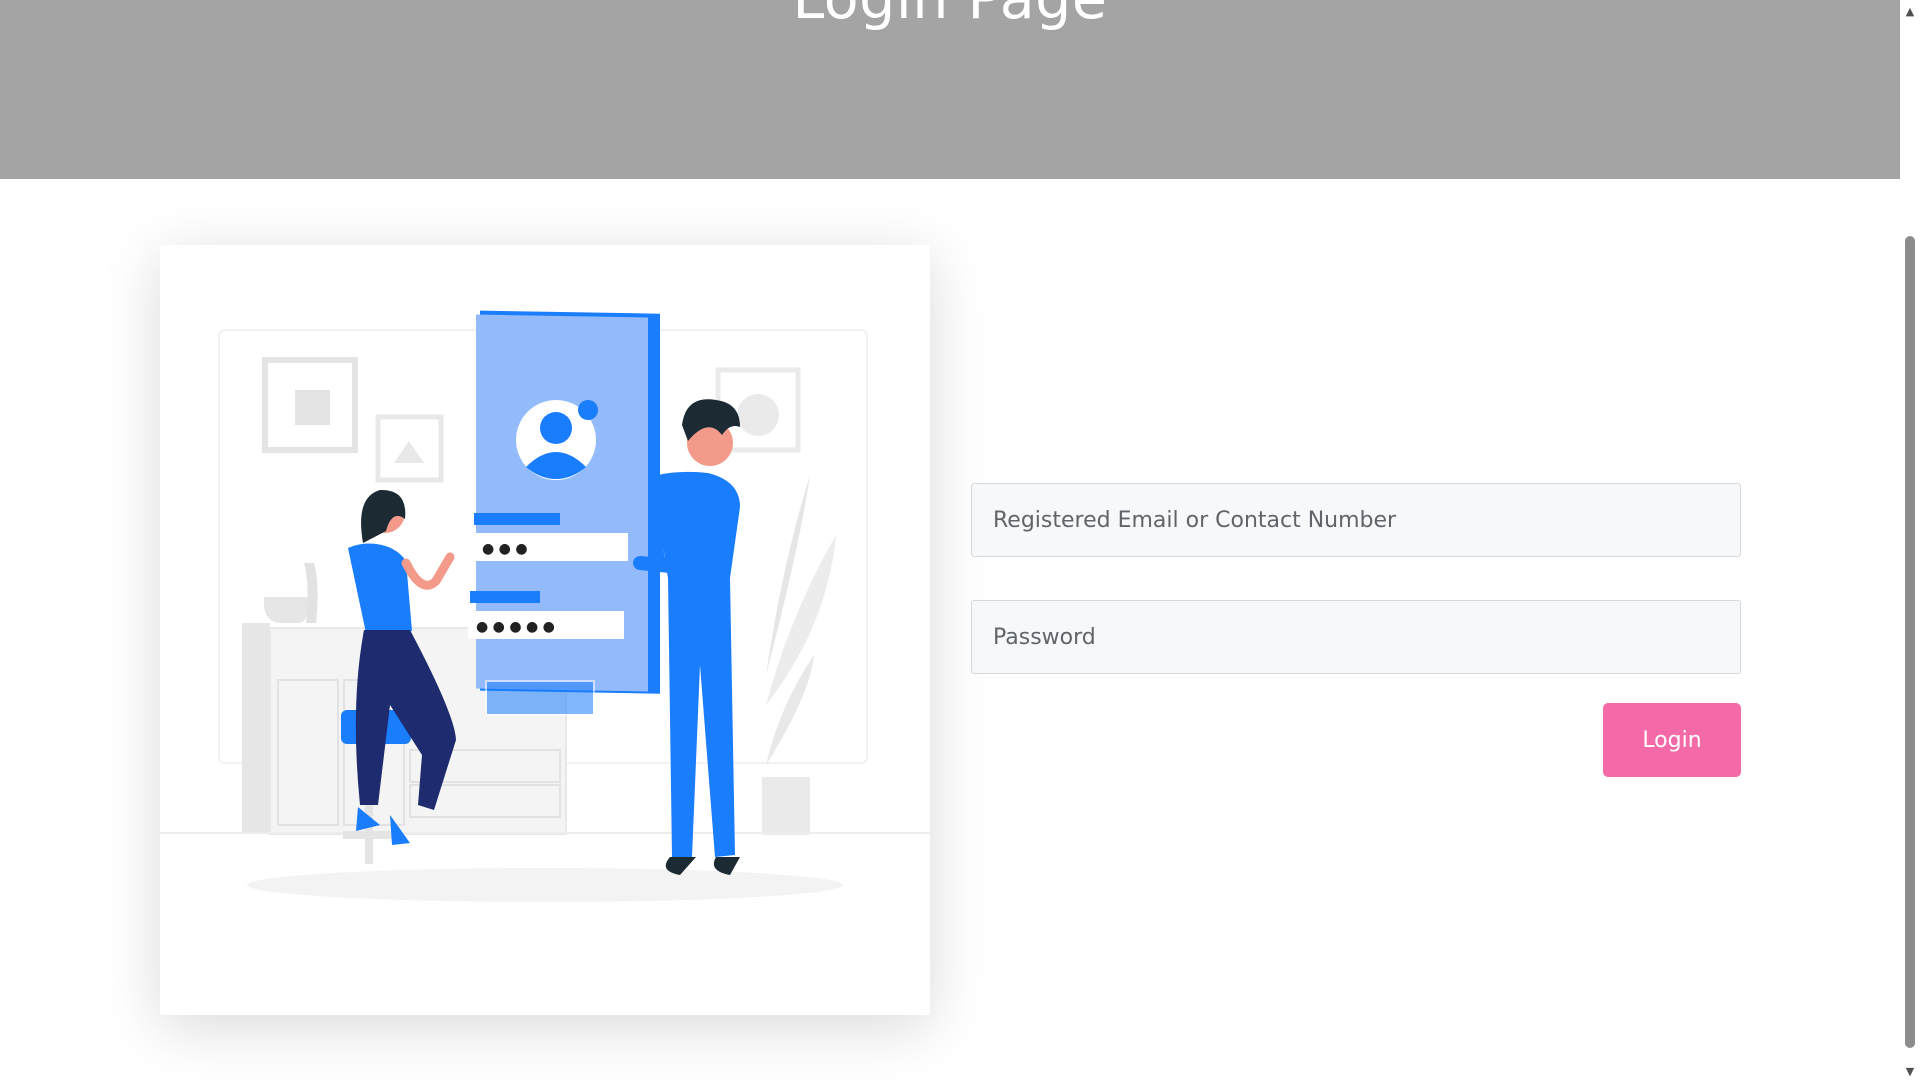  I want to click on email-field, so click(1356, 520).